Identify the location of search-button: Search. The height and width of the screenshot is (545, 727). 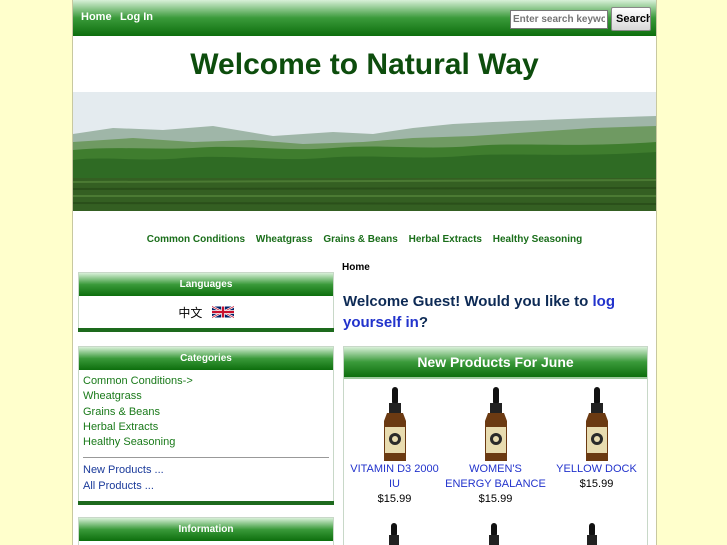
(631, 19).